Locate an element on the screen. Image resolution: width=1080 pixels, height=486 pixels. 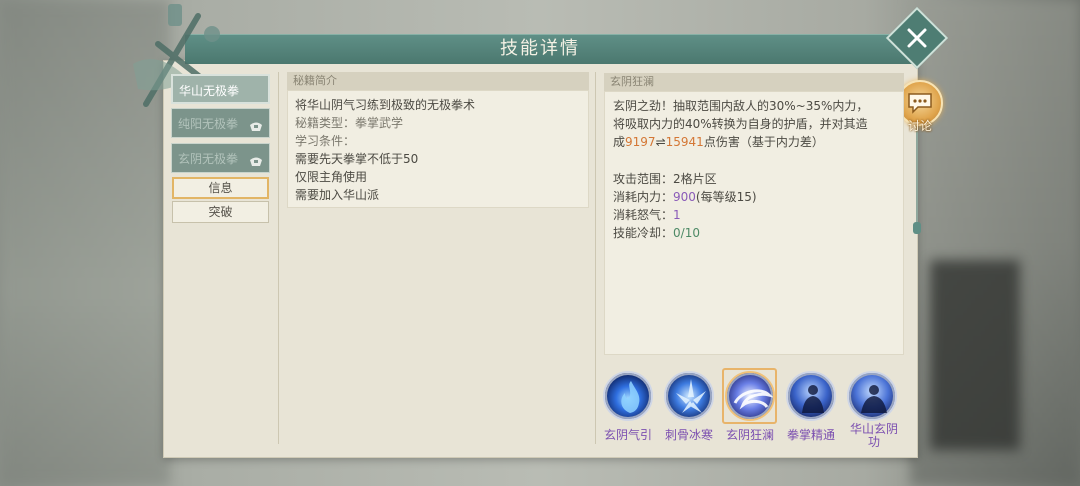
manual-panel-header: 秘籍简介 is located at coordinates (438, 81).